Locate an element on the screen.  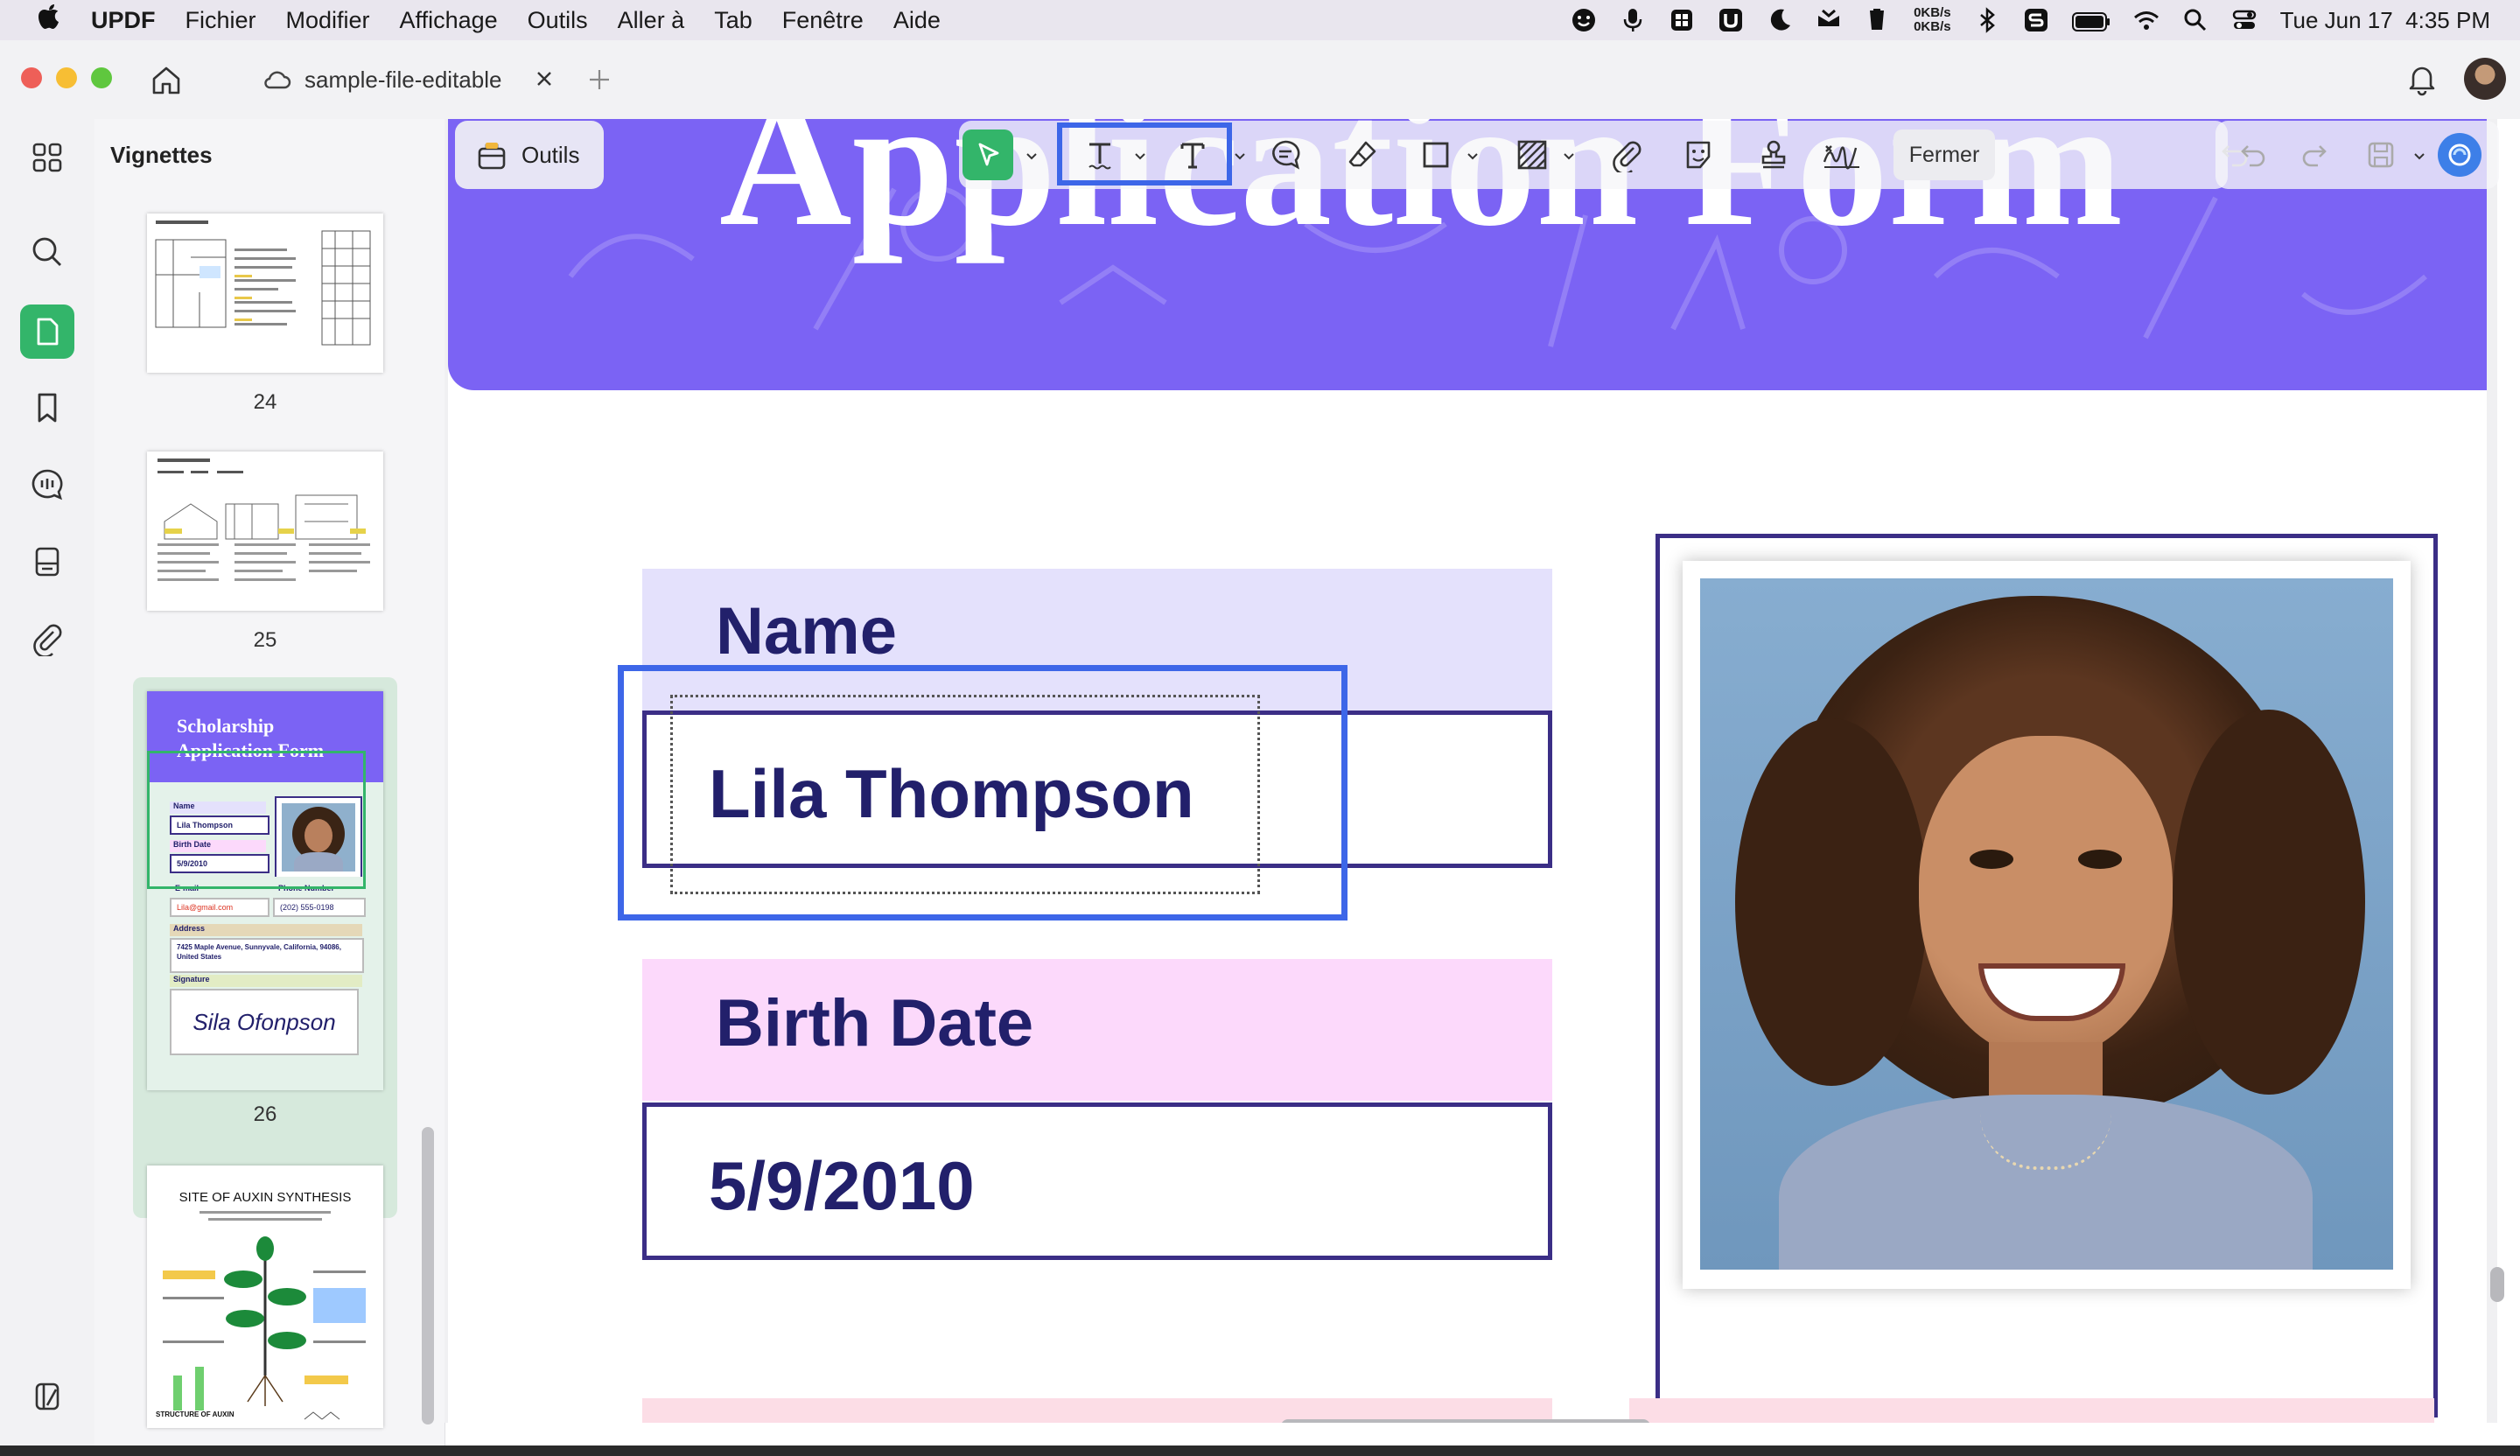
thumb-email-value: Lila@gmail.com is located at coordinates (220, 907).